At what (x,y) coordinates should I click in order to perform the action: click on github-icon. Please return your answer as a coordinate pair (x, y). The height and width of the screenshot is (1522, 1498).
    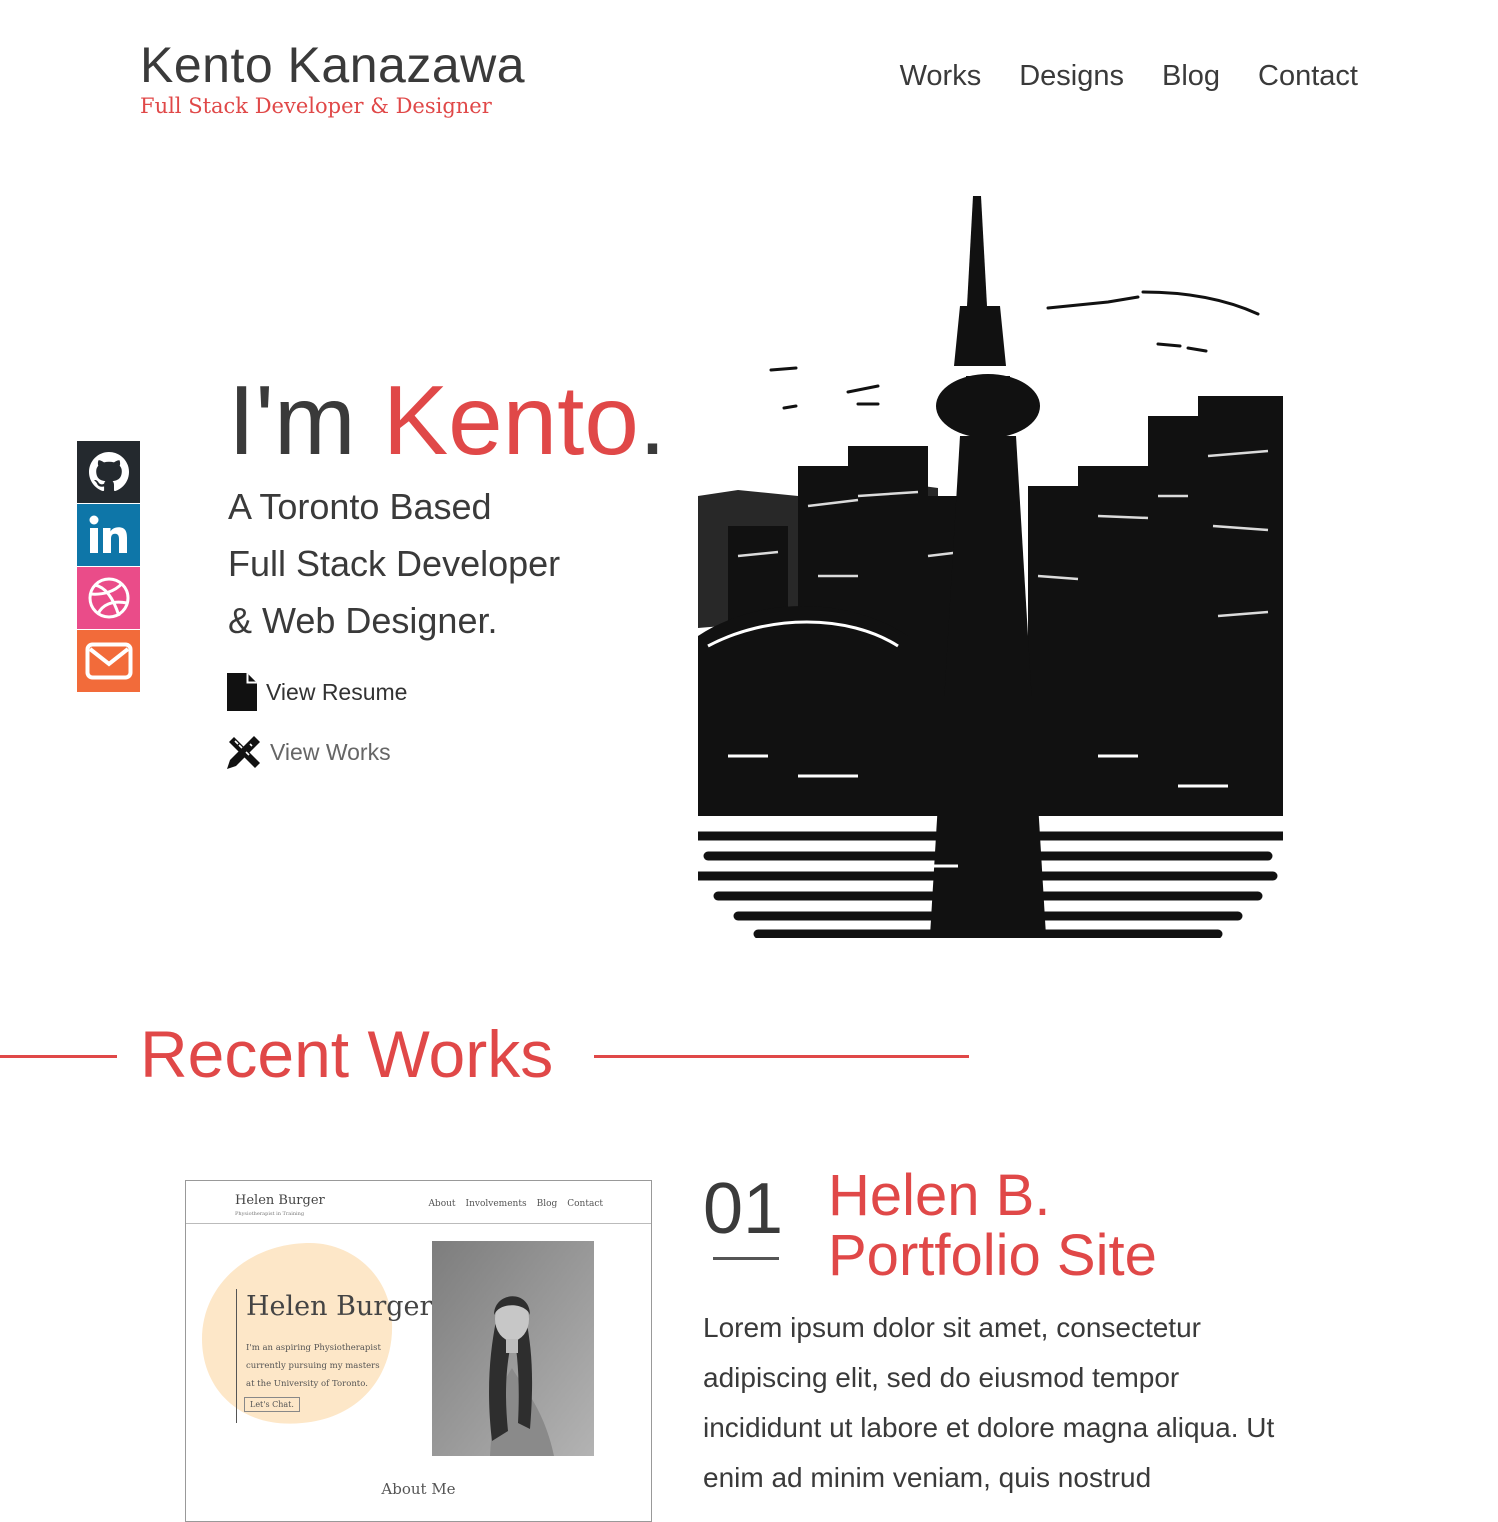
    Looking at the image, I should click on (108, 472).